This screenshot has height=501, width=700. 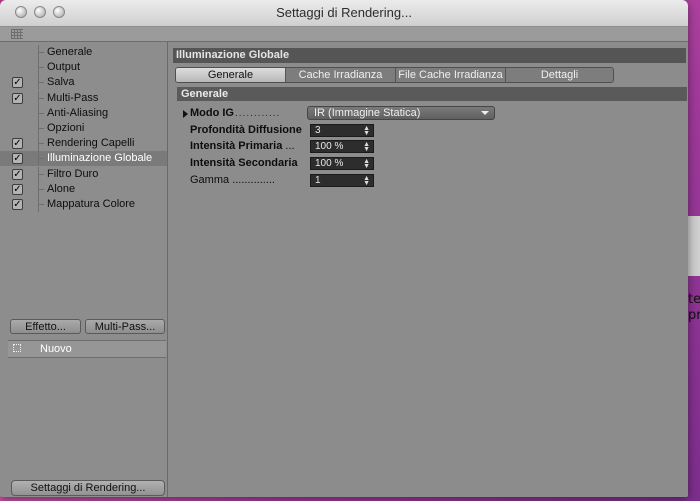 What do you see at coordinates (185, 114) in the screenshot?
I see `expand-triangle-icon` at bounding box center [185, 114].